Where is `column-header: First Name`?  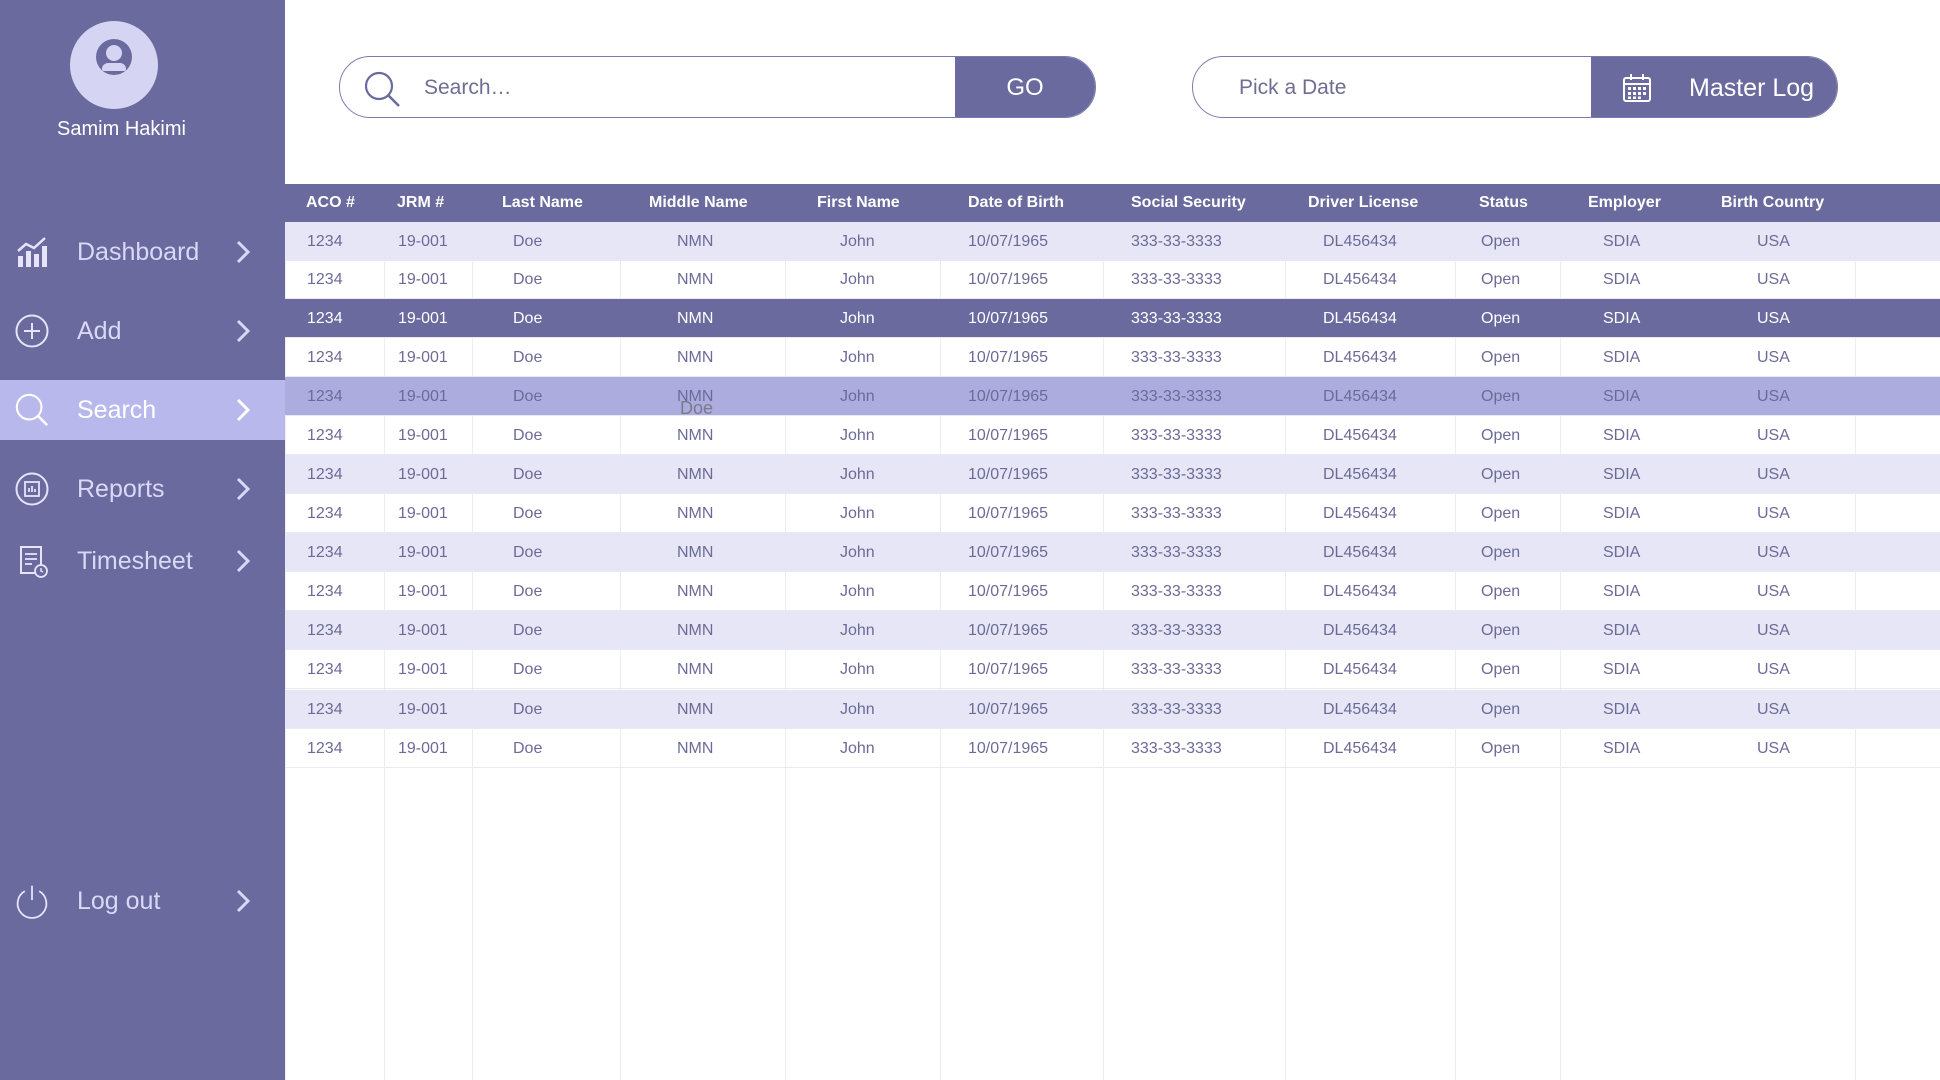
column-header: First Name is located at coordinates (858, 203).